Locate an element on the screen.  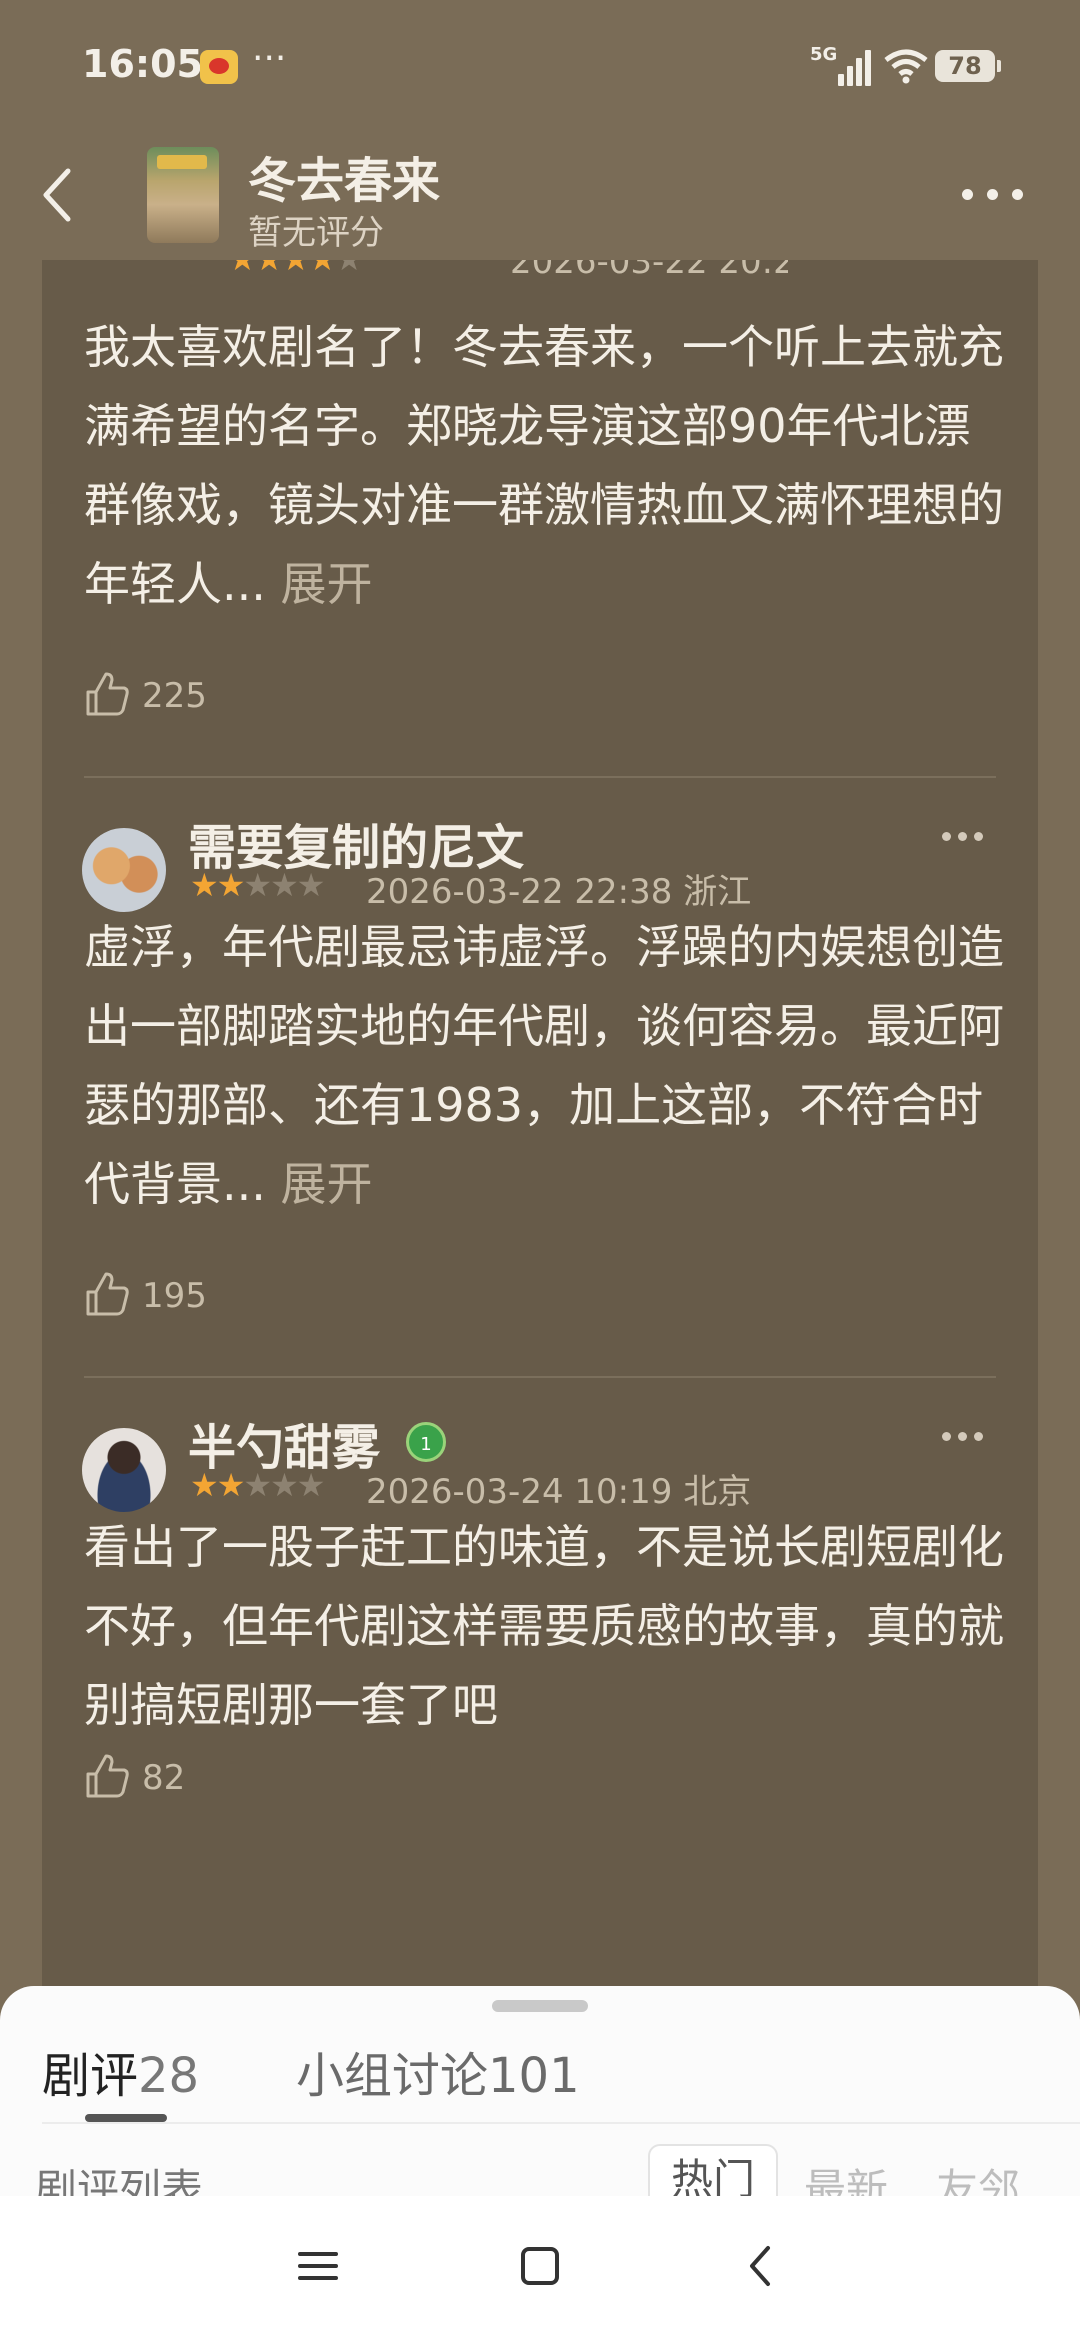
like-count: 195 is located at coordinates (174, 1296).